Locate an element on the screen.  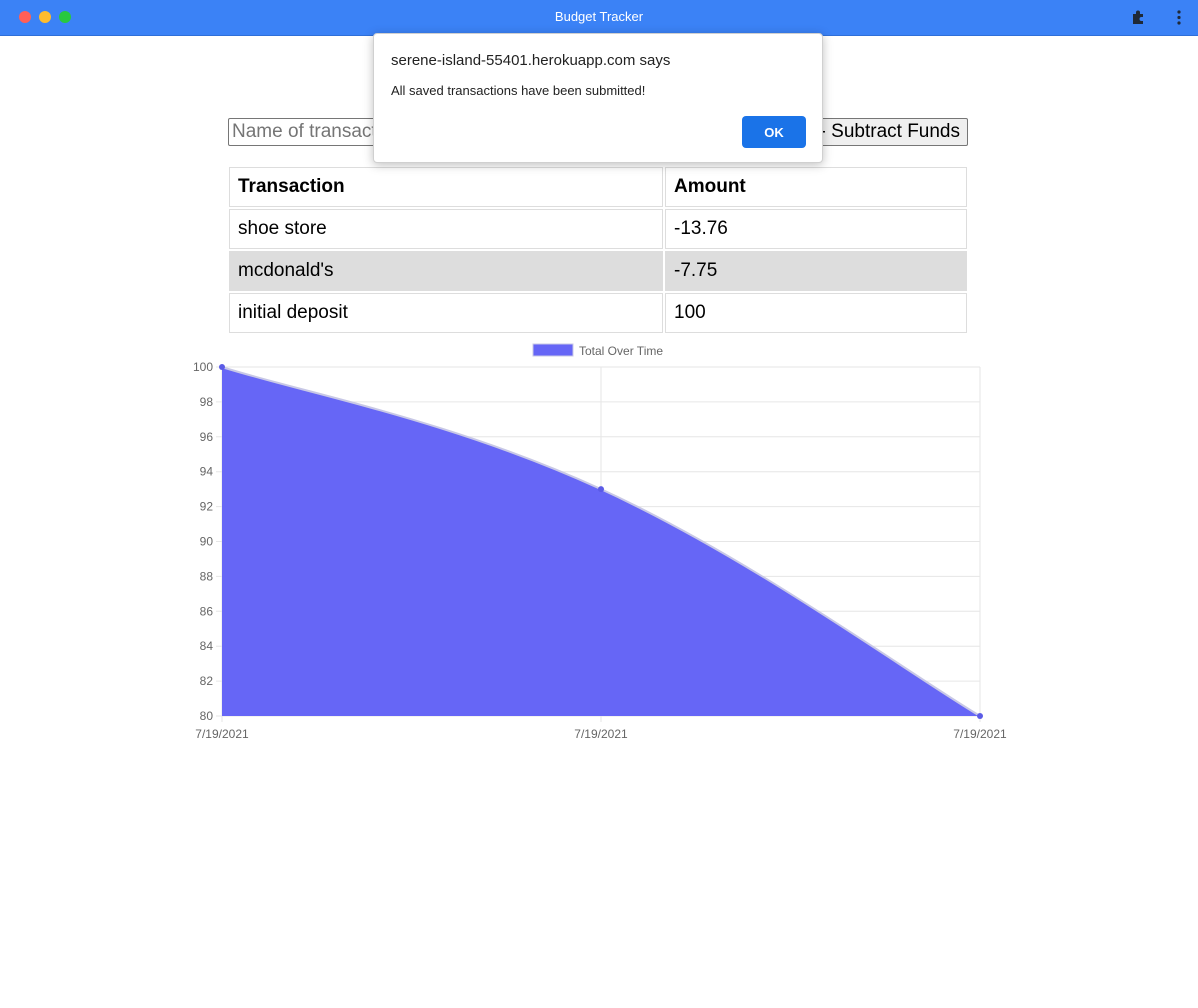
chart-y-axis: 100 98 96 94 92 90 88 86 84 82 80 is located at coordinates (203, 541).